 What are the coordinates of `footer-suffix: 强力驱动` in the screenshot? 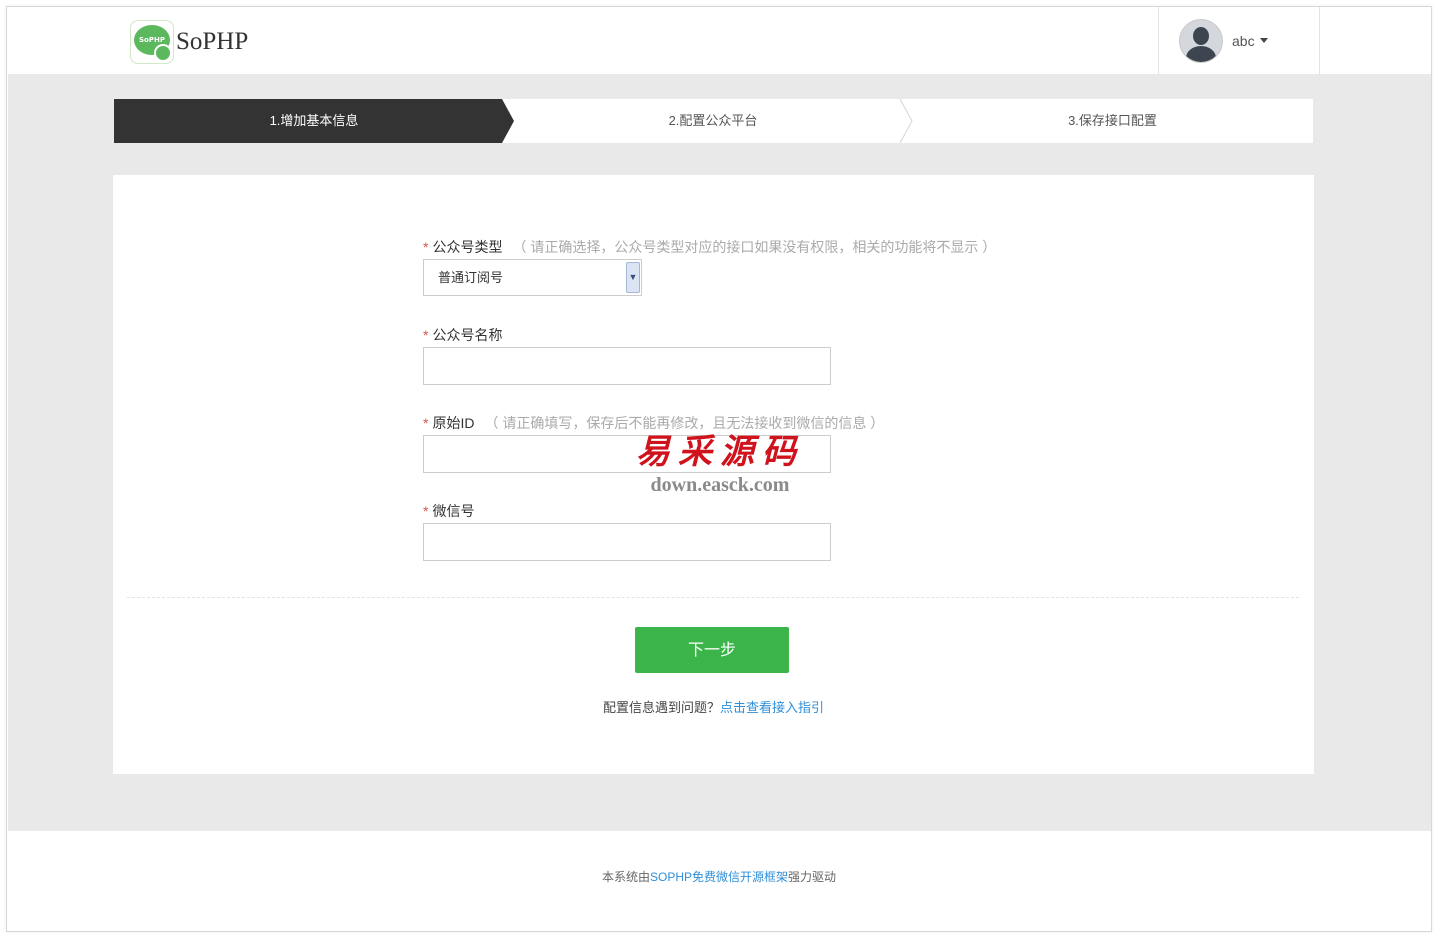 It's located at (812, 877).